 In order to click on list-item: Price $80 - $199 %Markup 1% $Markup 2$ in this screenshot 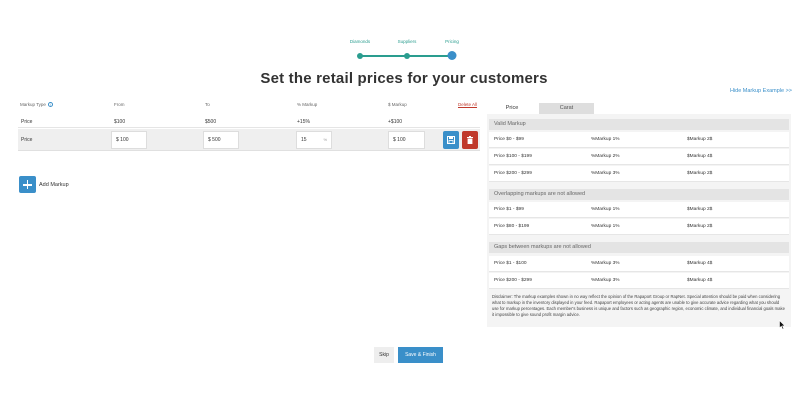, I will do `click(639, 227)`.